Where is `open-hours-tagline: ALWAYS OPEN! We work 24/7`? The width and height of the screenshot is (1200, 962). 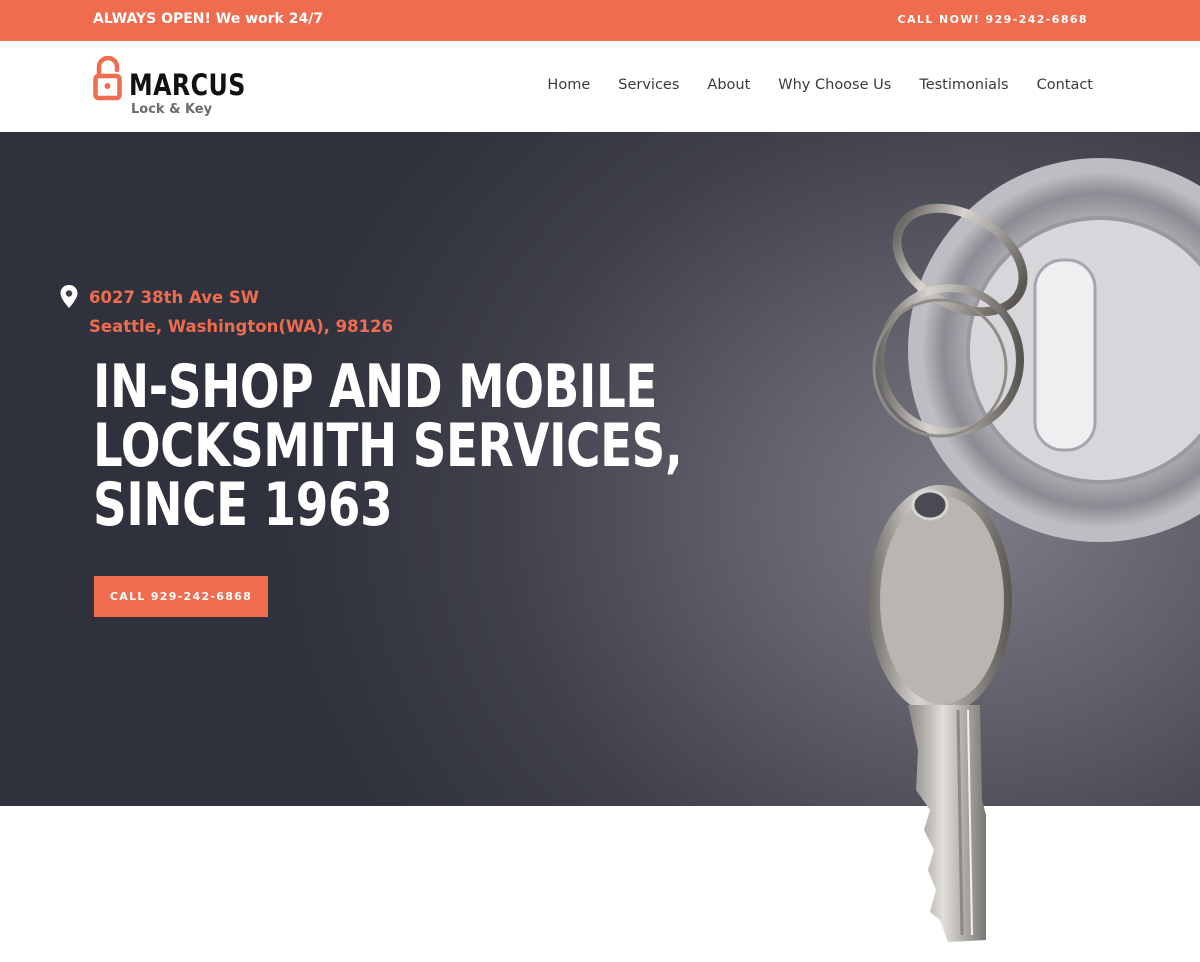
open-hours-tagline: ALWAYS OPEN! We work 24/7 is located at coordinates (208, 19).